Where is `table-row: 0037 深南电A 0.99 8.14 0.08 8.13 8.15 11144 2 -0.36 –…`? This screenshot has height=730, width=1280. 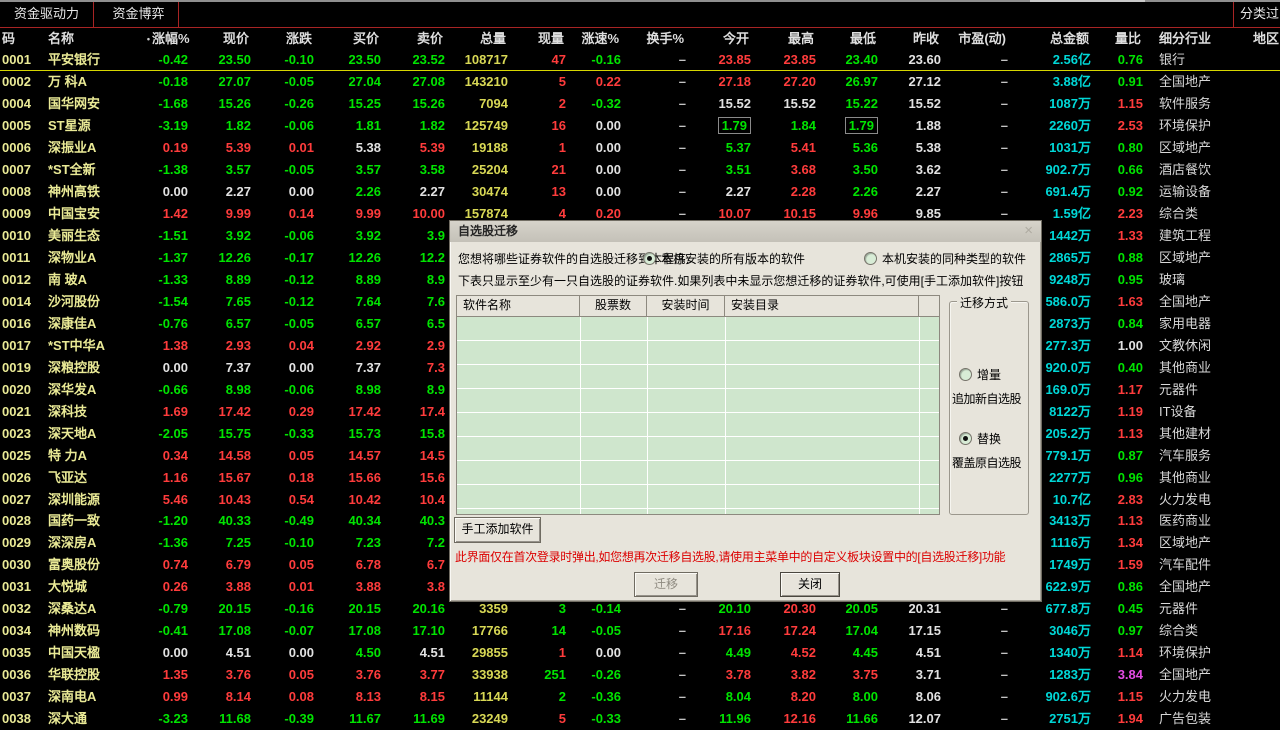 table-row: 0037 深南电A 0.99 8.14 0.08 8.13 8.15 11144 2 -0.36 –… is located at coordinates (640, 697).